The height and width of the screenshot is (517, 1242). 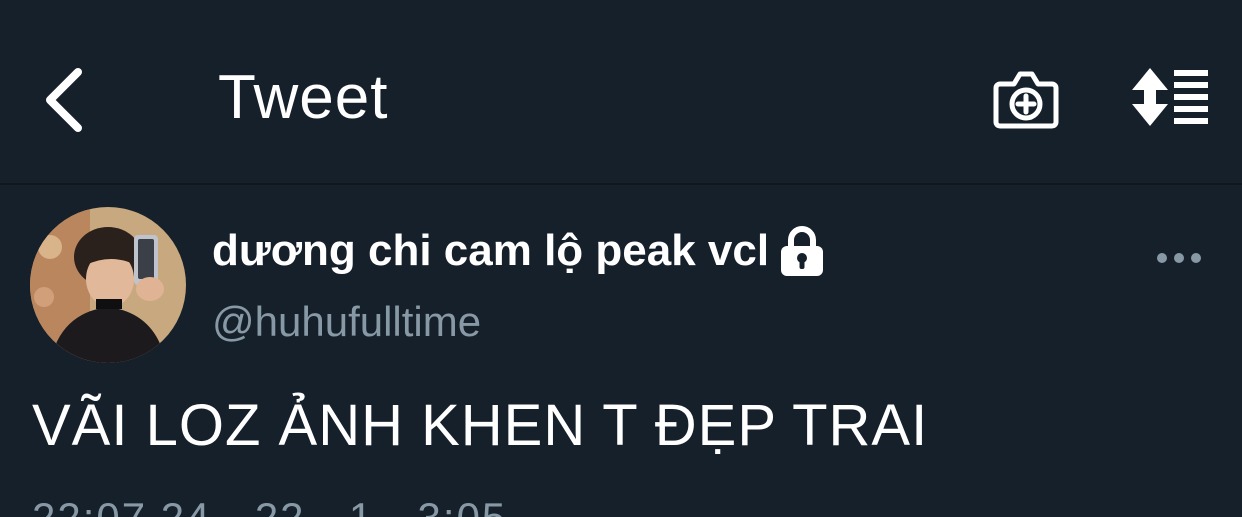 I want to click on sort-list-icon, so click(x=1170, y=97).